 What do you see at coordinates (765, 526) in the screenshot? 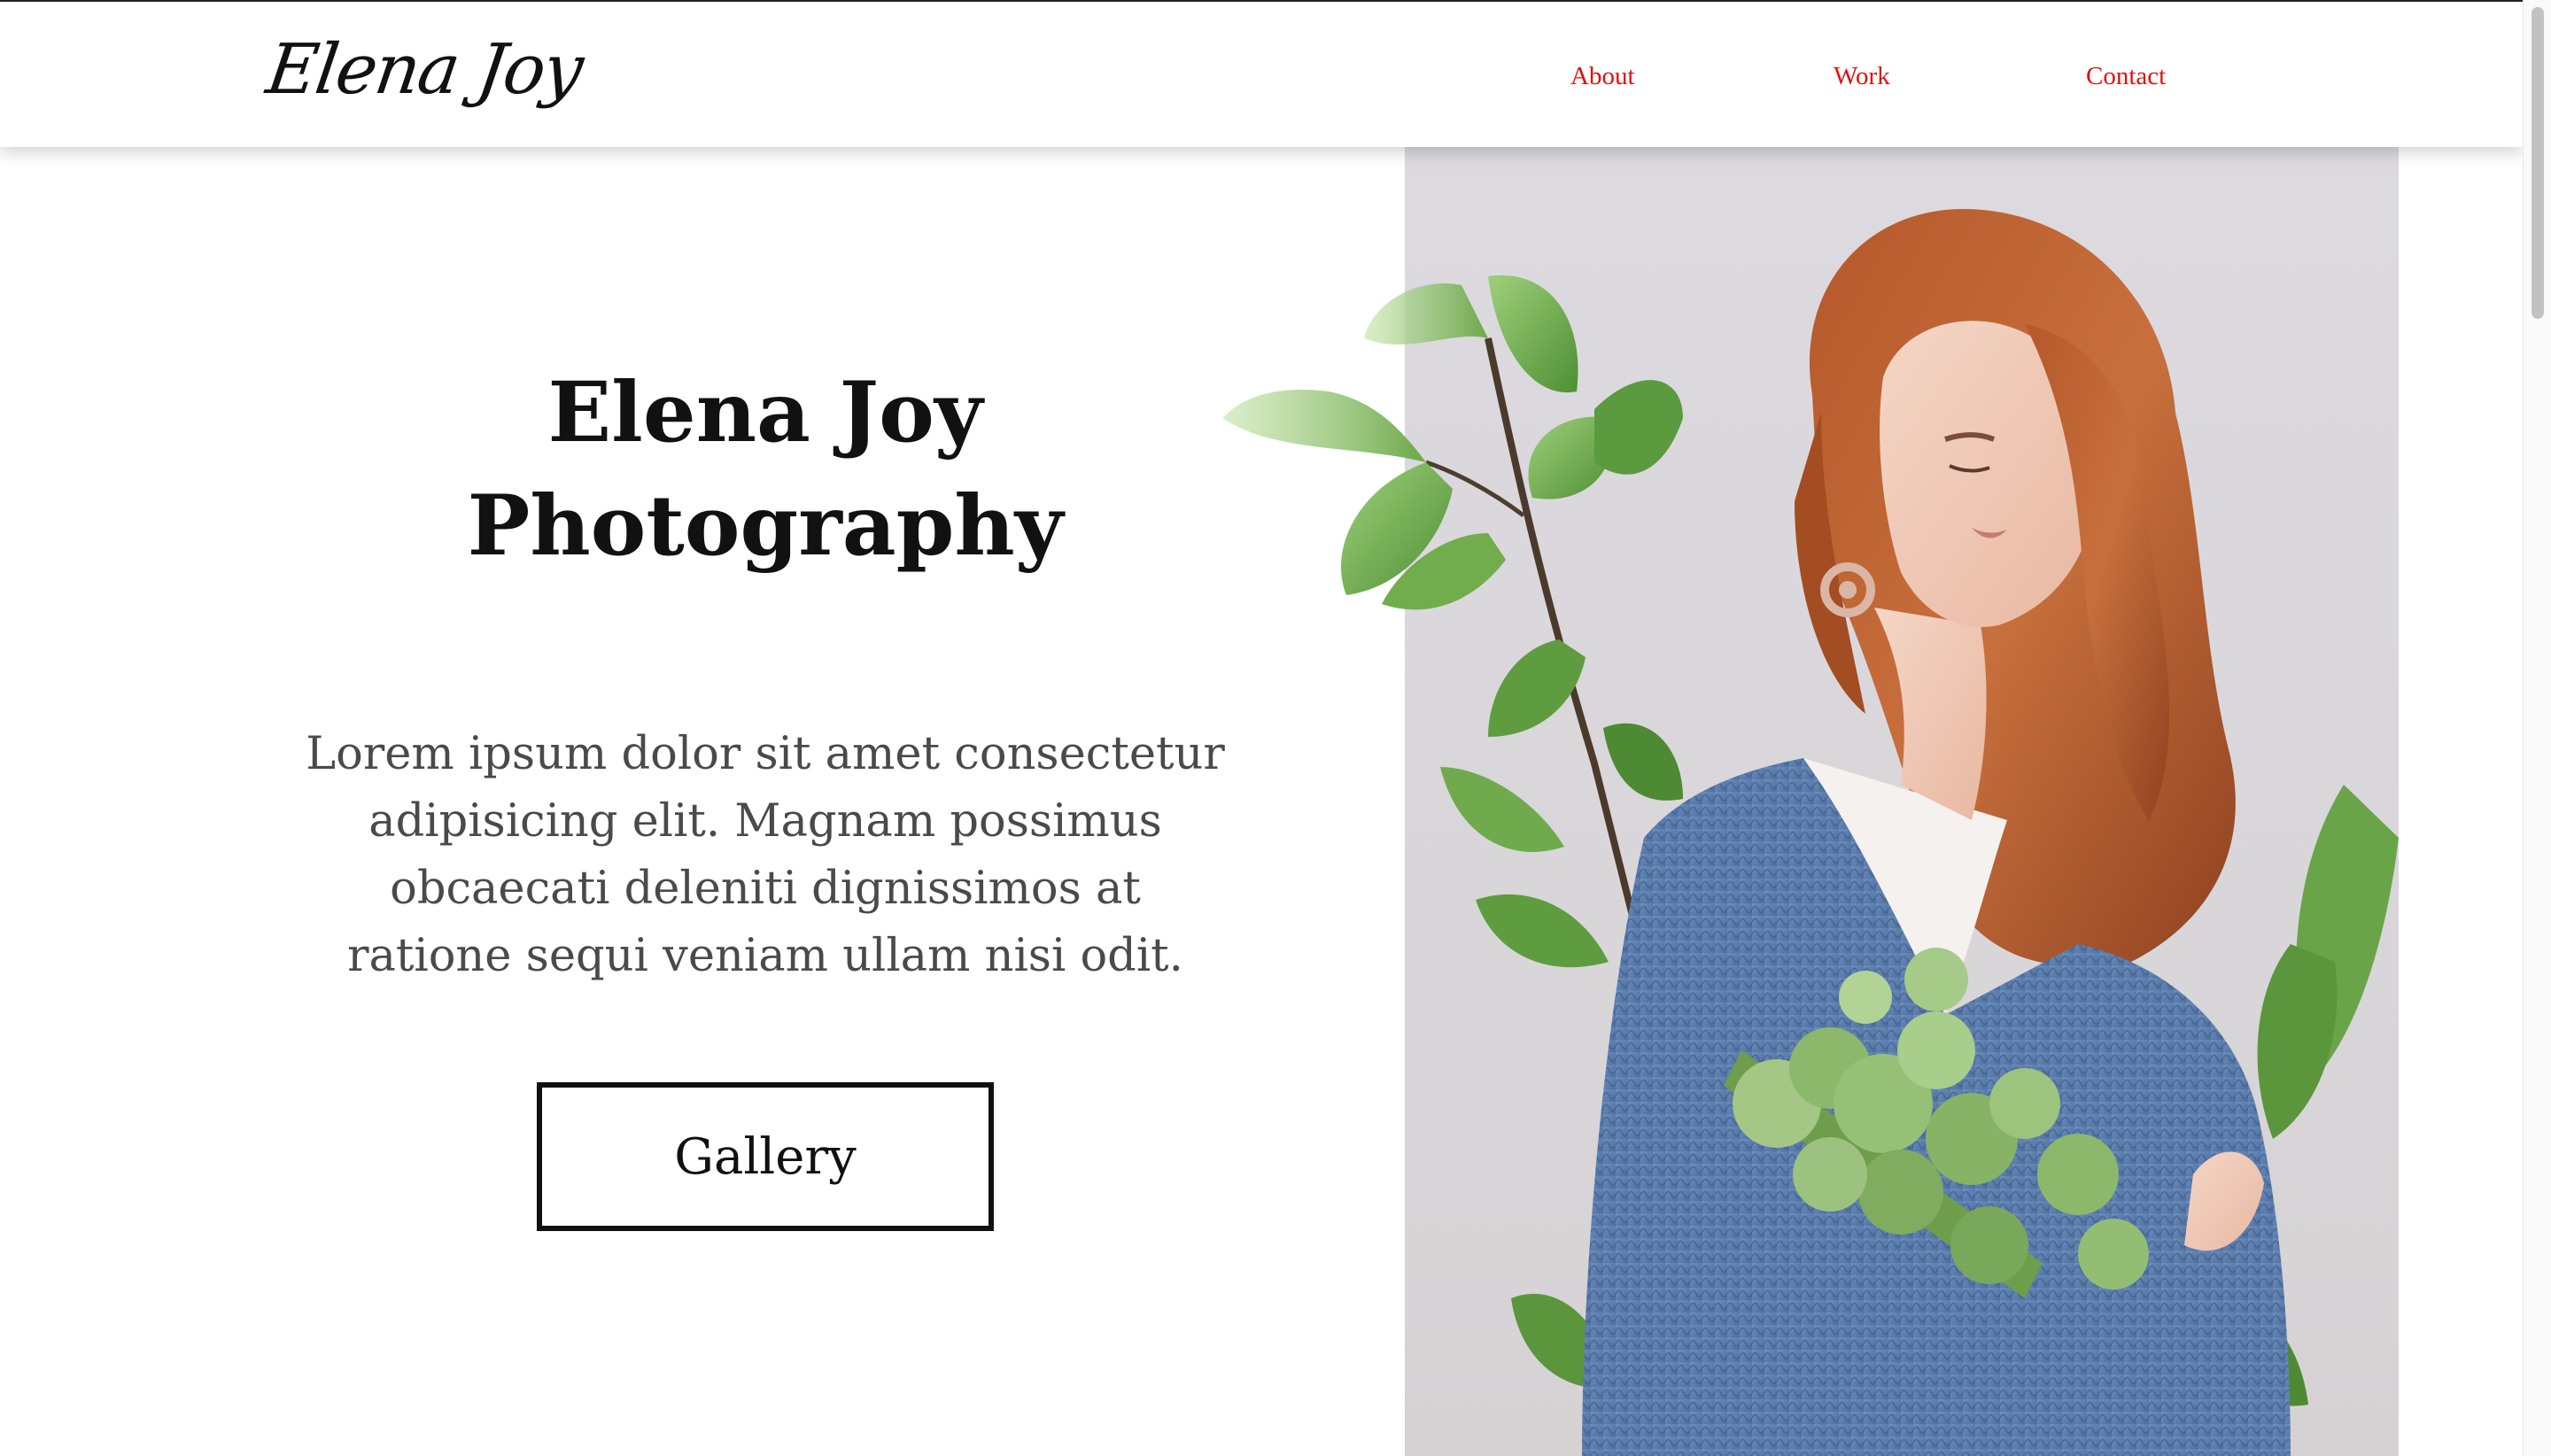
I see `hero-title-line-2: Photography` at bounding box center [765, 526].